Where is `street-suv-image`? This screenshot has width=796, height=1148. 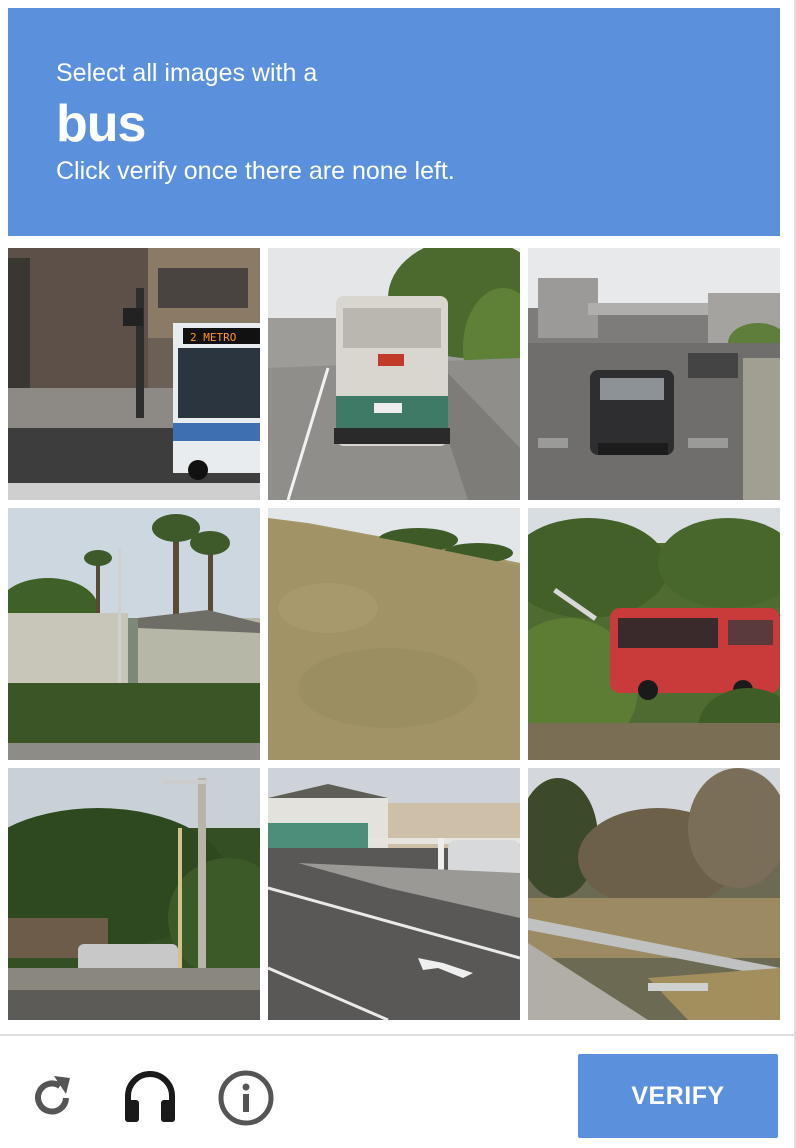
street-suv-image is located at coordinates (654, 374).